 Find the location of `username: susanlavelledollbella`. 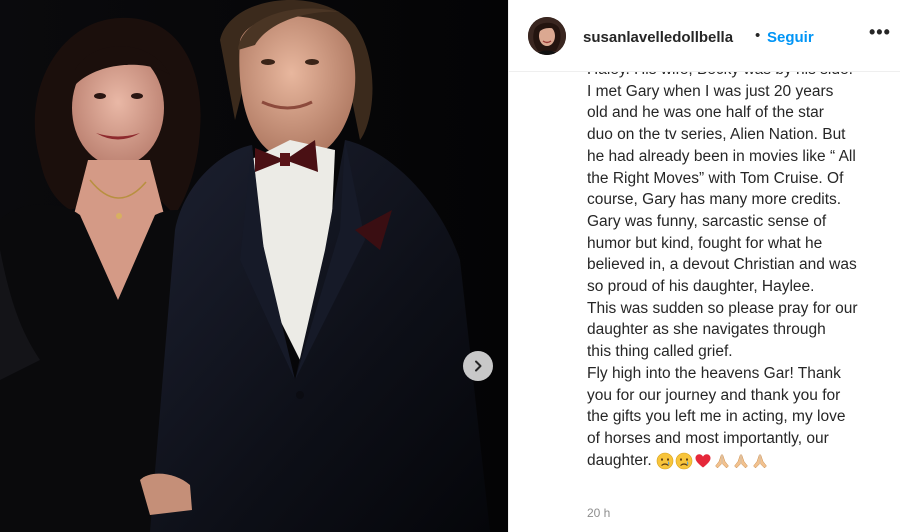

username: susanlavelledollbella is located at coordinates (658, 37).